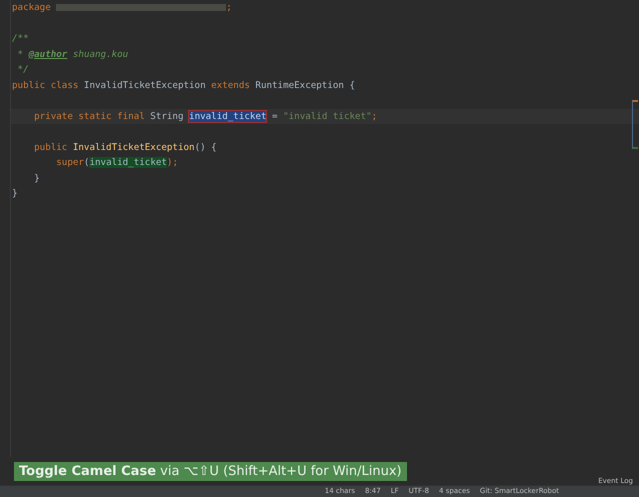 The height and width of the screenshot is (497, 639). I want to click on code-token: String, so click(167, 116).